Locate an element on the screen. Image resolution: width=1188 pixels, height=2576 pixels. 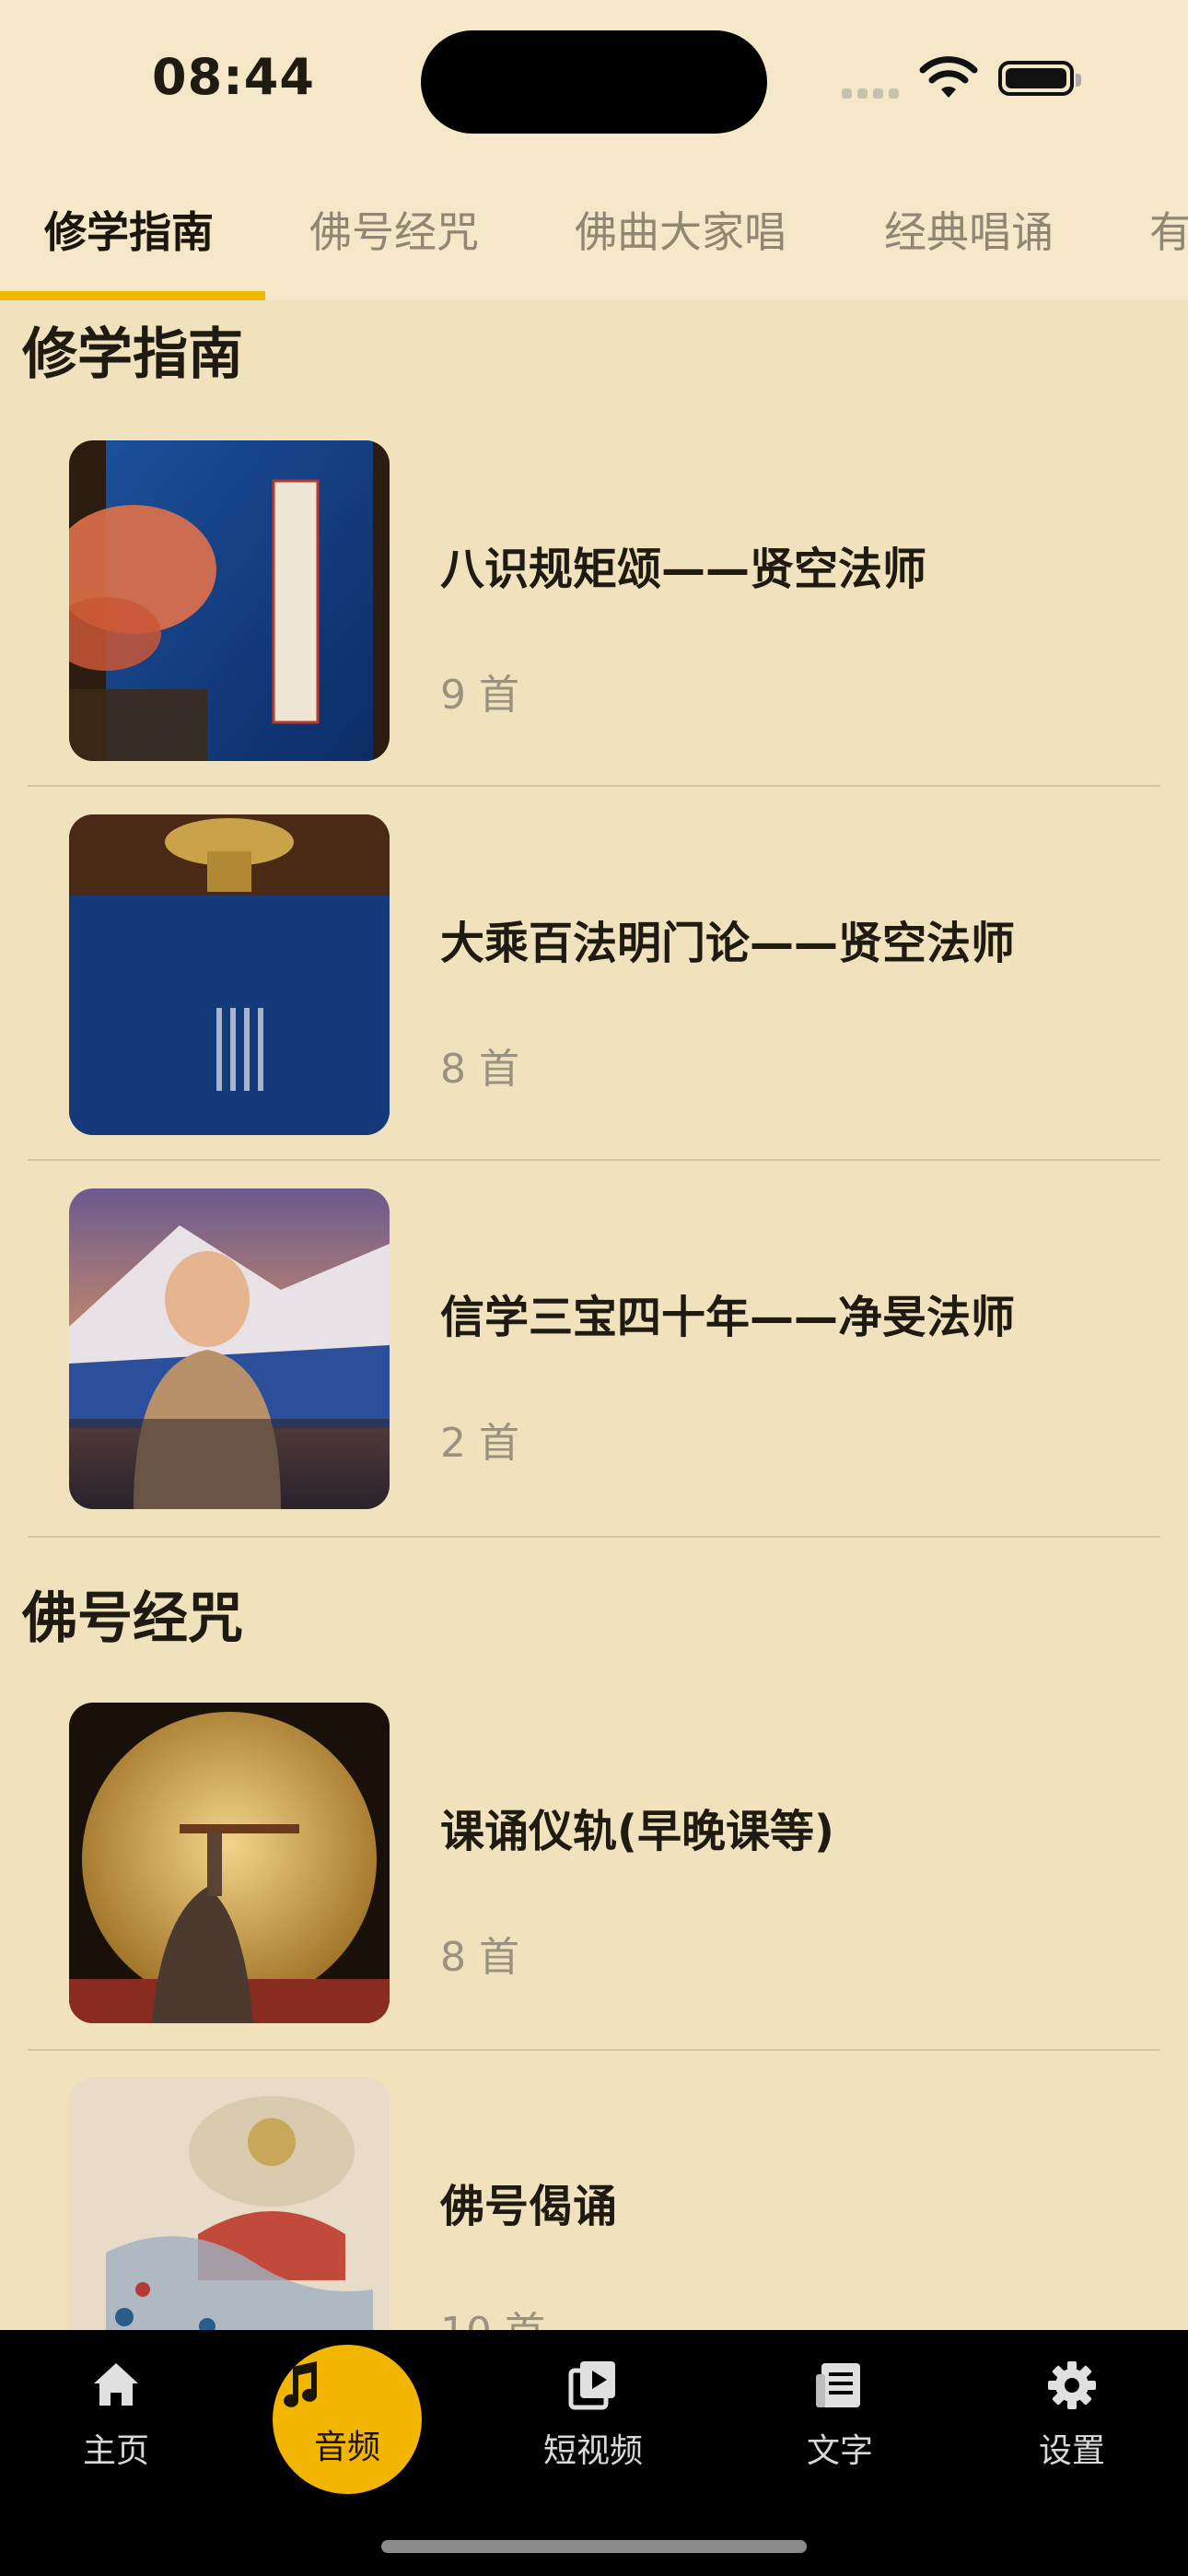
section-title: 修学指南 is located at coordinates (132, 354).